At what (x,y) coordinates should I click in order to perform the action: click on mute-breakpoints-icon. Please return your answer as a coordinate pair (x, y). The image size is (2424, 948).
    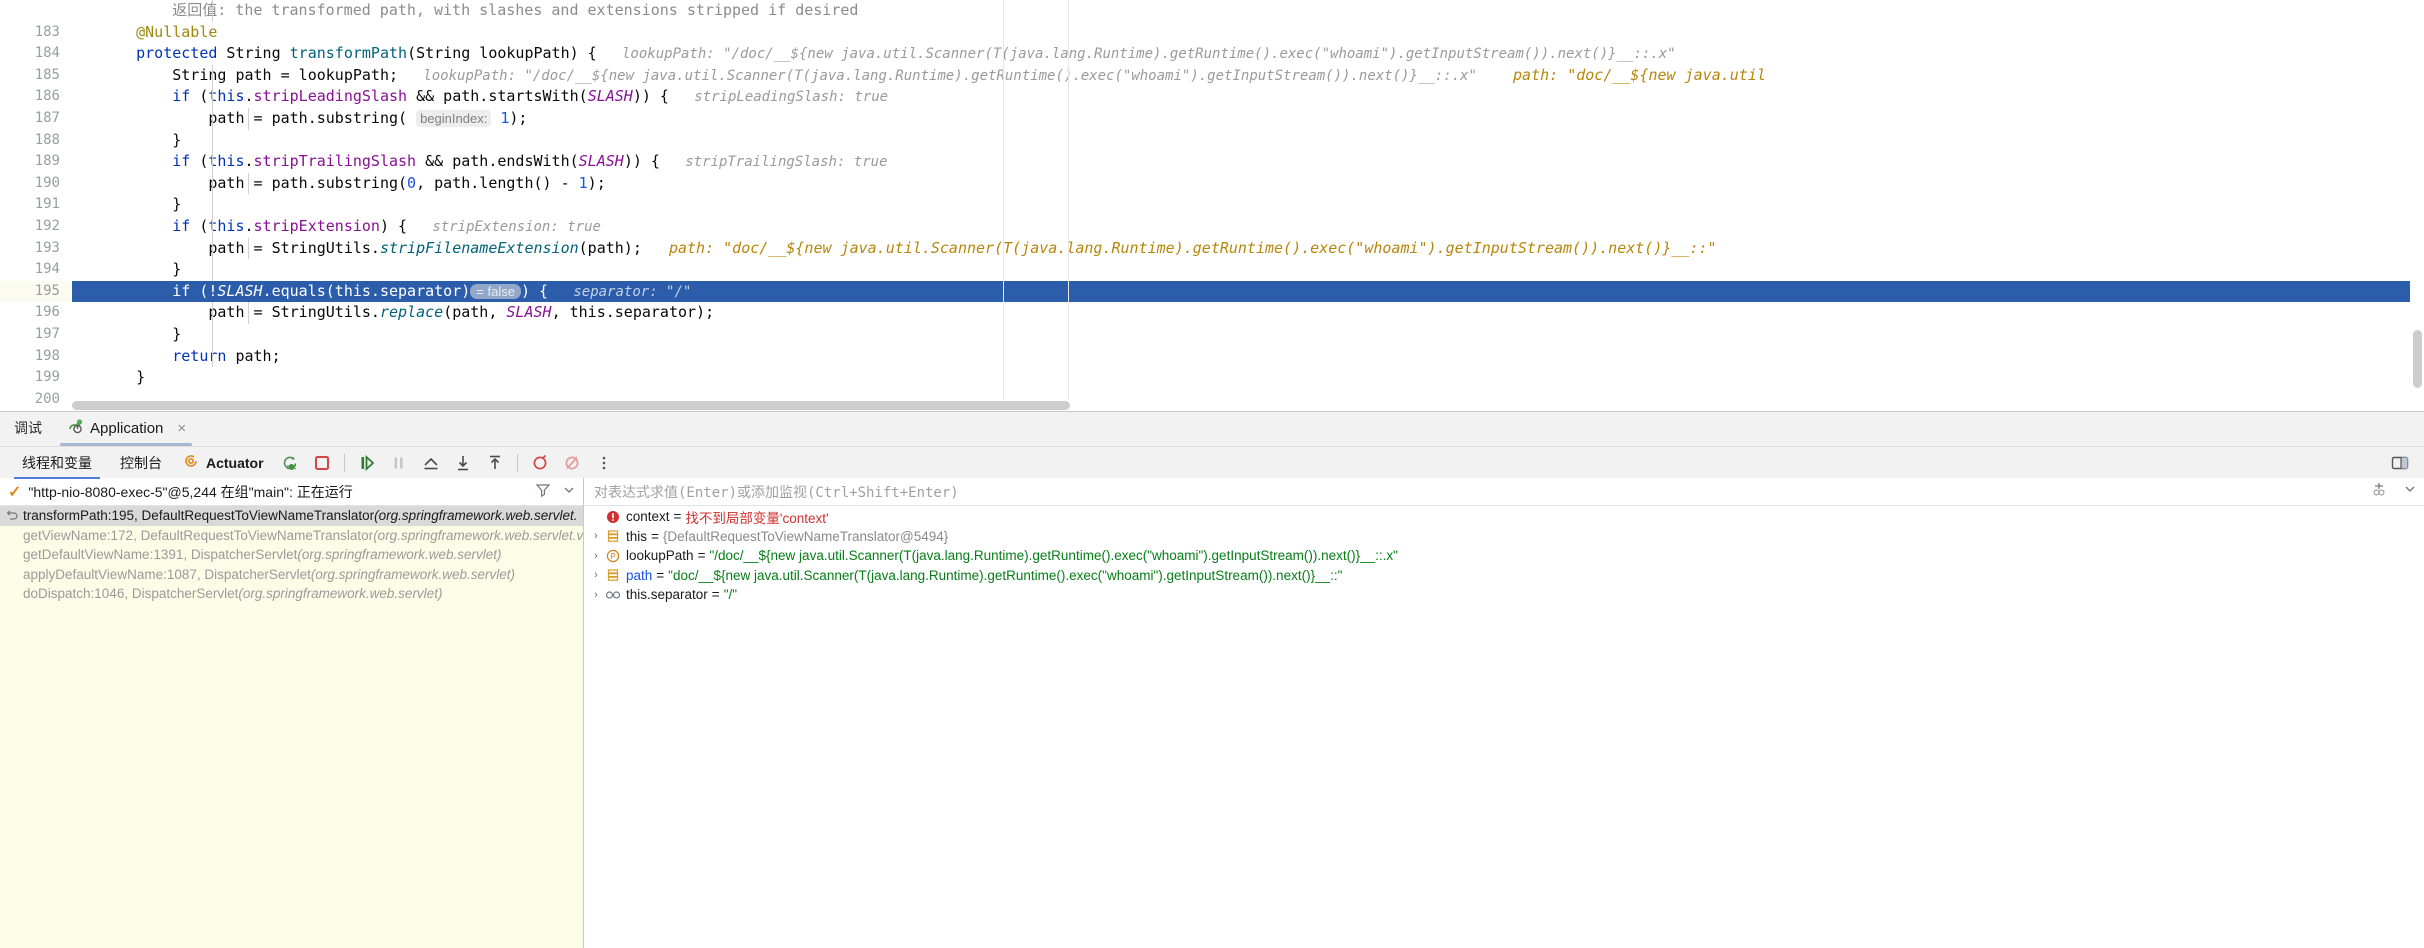
    Looking at the image, I should click on (572, 463).